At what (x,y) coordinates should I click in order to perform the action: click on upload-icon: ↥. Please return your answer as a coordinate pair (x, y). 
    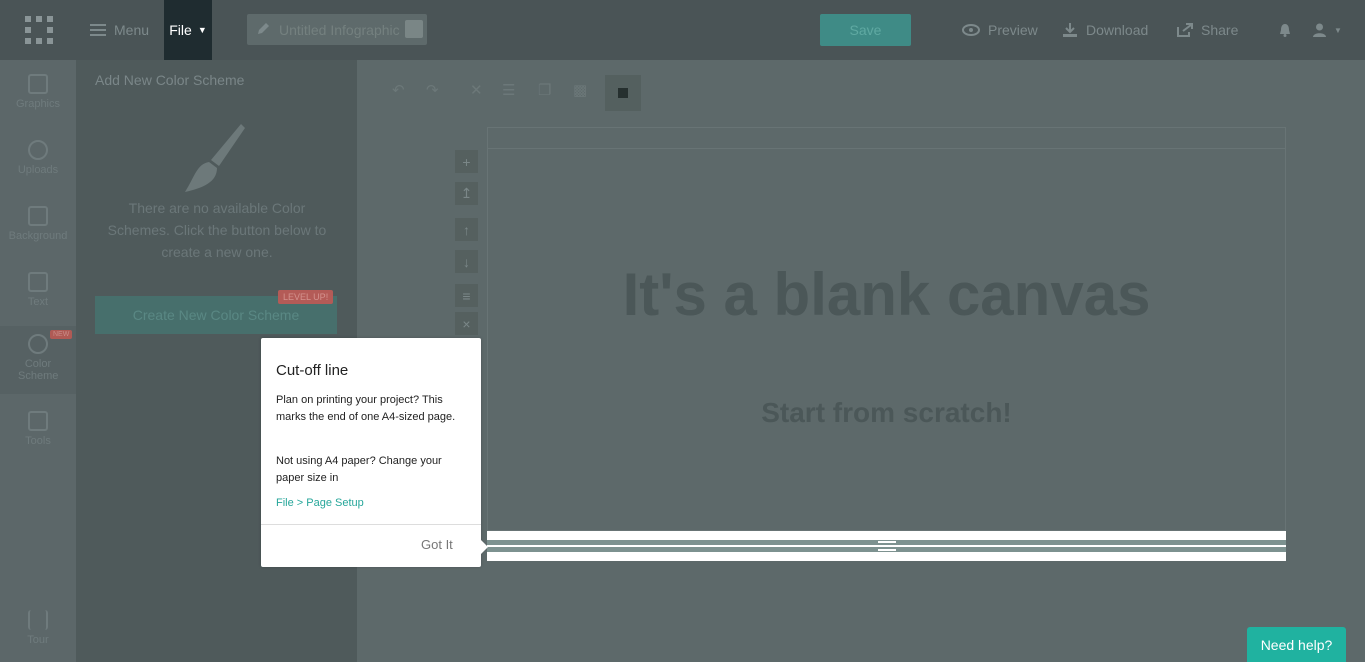
    Looking at the image, I should click on (466, 193).